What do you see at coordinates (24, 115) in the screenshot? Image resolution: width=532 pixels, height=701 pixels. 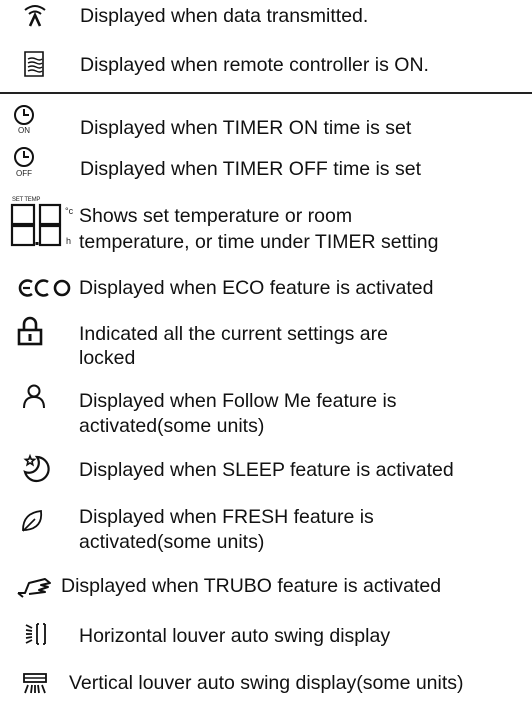 I see `timer-on-icon` at bounding box center [24, 115].